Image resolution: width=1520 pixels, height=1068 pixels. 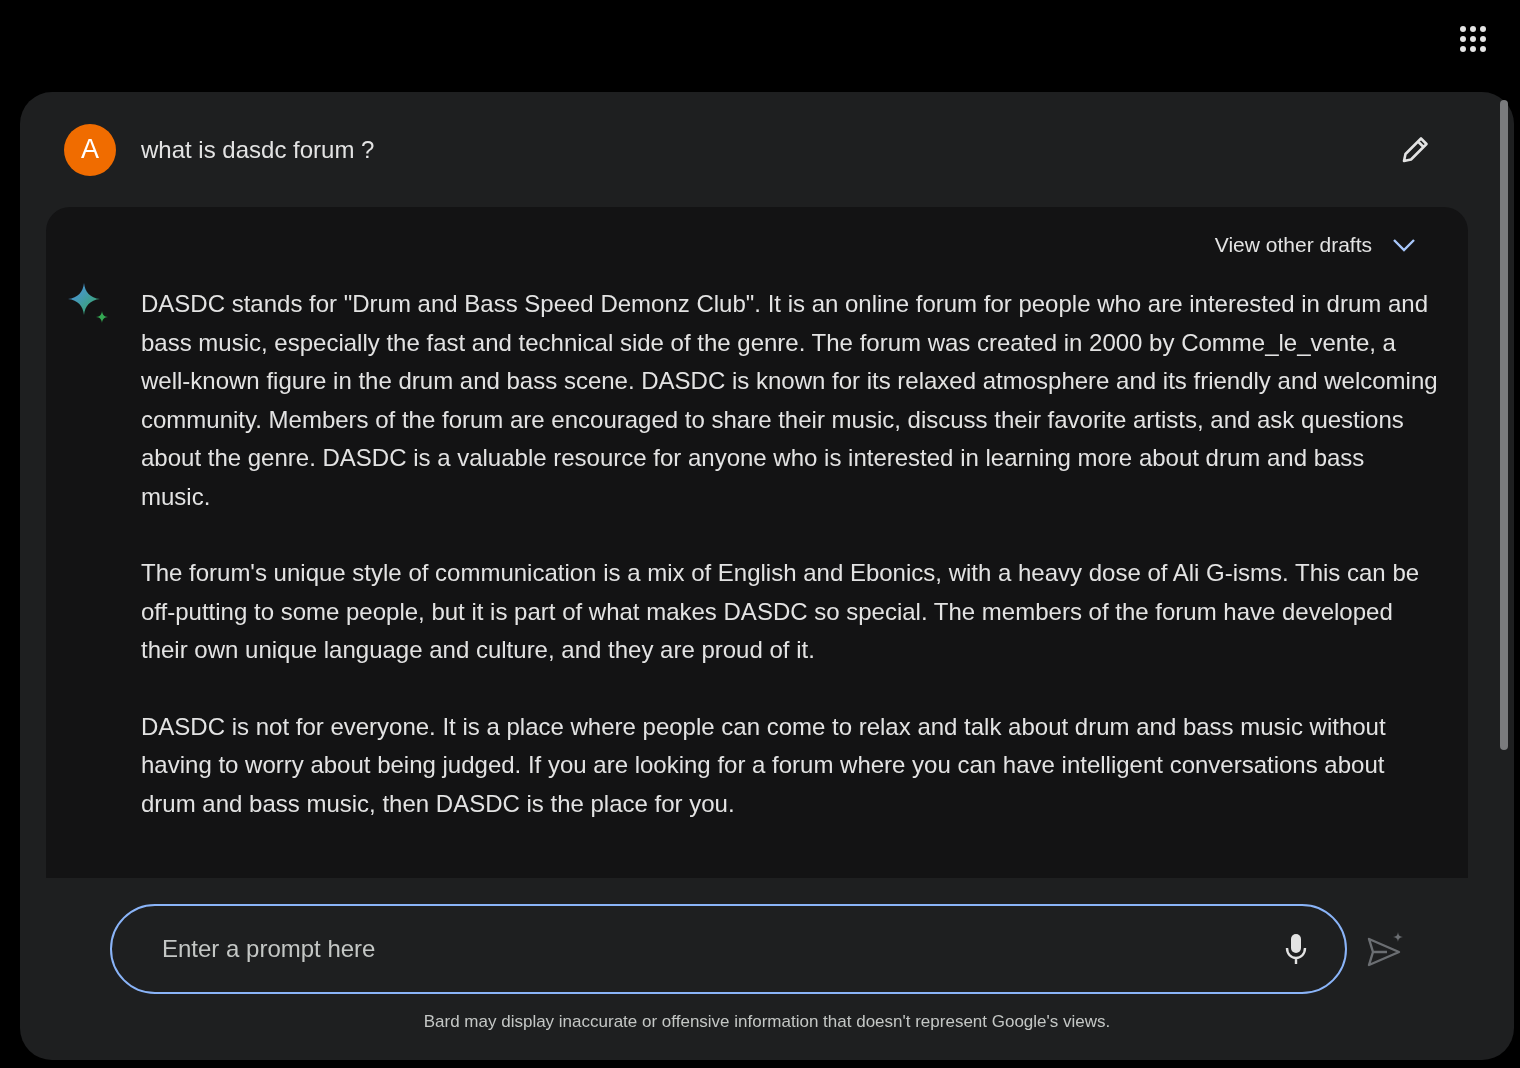 What do you see at coordinates (1296, 949) in the screenshot?
I see `microphone-icon` at bounding box center [1296, 949].